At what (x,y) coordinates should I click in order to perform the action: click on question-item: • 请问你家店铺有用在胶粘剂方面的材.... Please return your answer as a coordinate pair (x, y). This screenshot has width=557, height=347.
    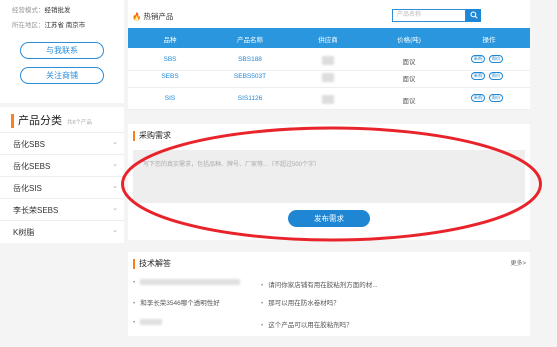
    Looking at the image, I should click on (319, 284).